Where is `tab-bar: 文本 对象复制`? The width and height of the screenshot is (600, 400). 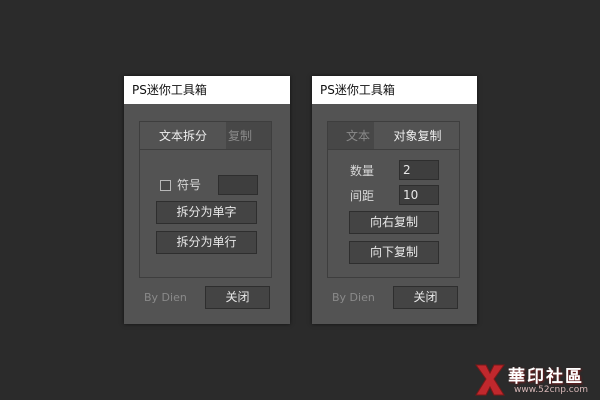
tab-bar: 文本 对象复制 is located at coordinates (393, 136).